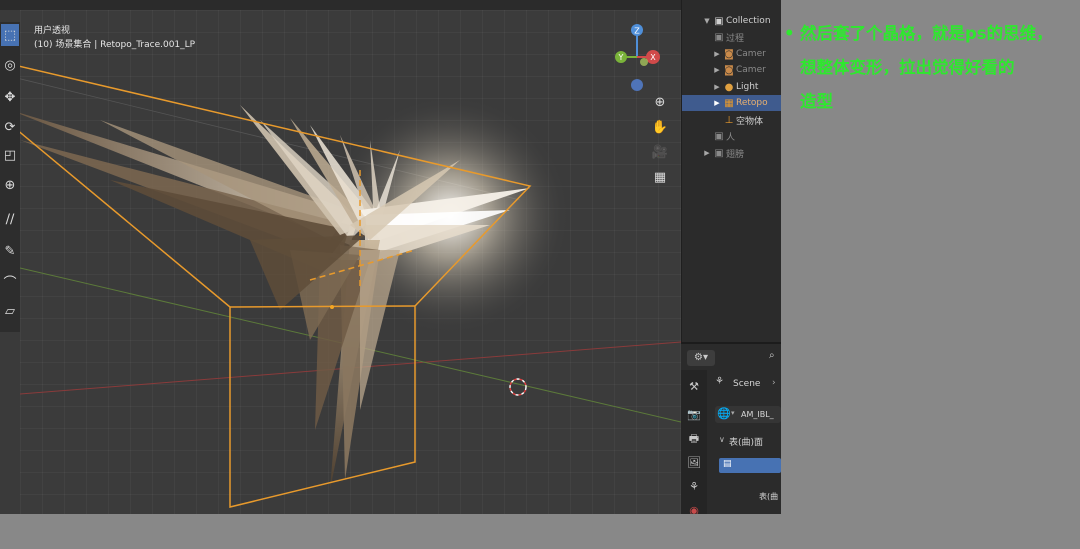  I want to click on scale-tool-icon: ◰, so click(10, 155).